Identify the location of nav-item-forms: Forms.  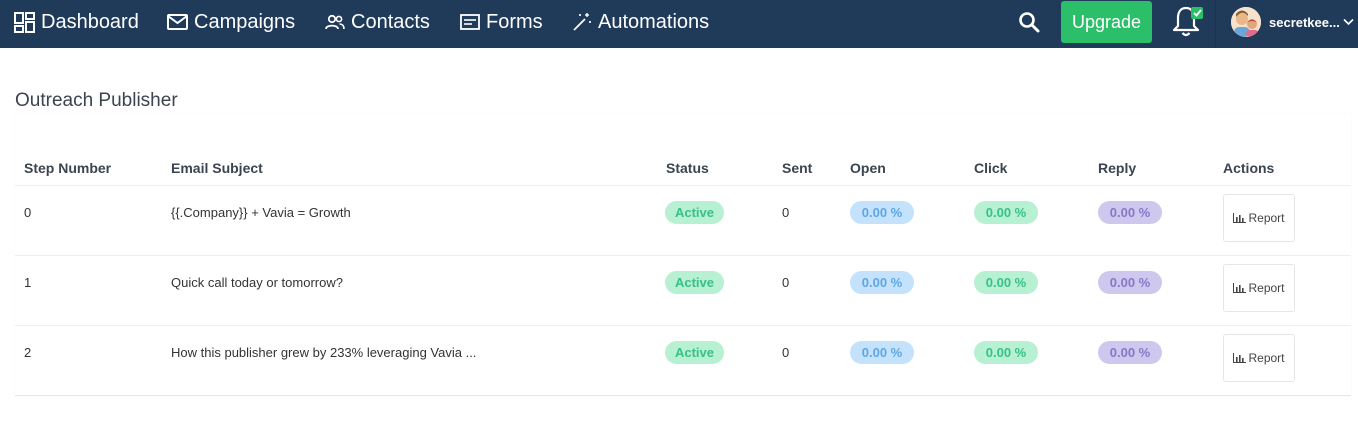
(501, 22).